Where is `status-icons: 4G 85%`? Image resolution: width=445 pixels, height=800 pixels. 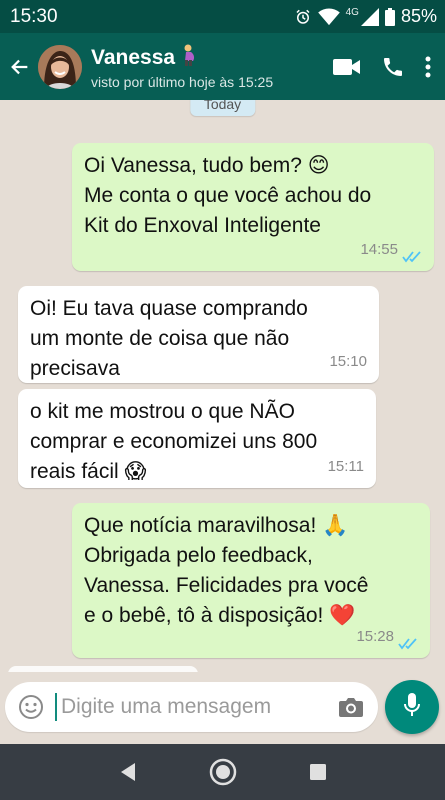 status-icons: 4G 85% is located at coordinates (365, 16).